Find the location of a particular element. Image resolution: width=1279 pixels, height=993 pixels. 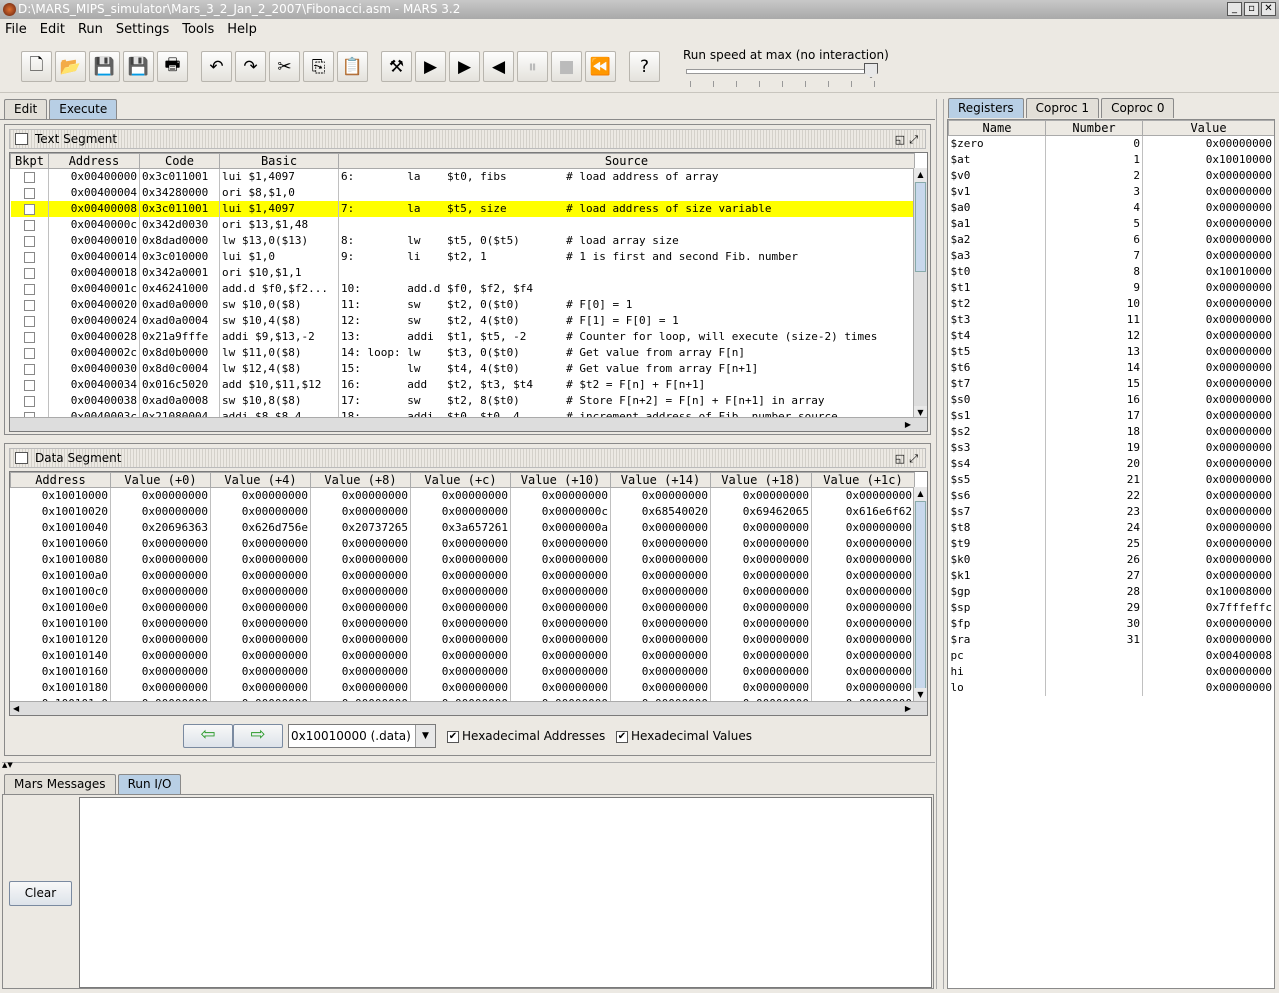

column-header: Value (+c) is located at coordinates (460, 480).